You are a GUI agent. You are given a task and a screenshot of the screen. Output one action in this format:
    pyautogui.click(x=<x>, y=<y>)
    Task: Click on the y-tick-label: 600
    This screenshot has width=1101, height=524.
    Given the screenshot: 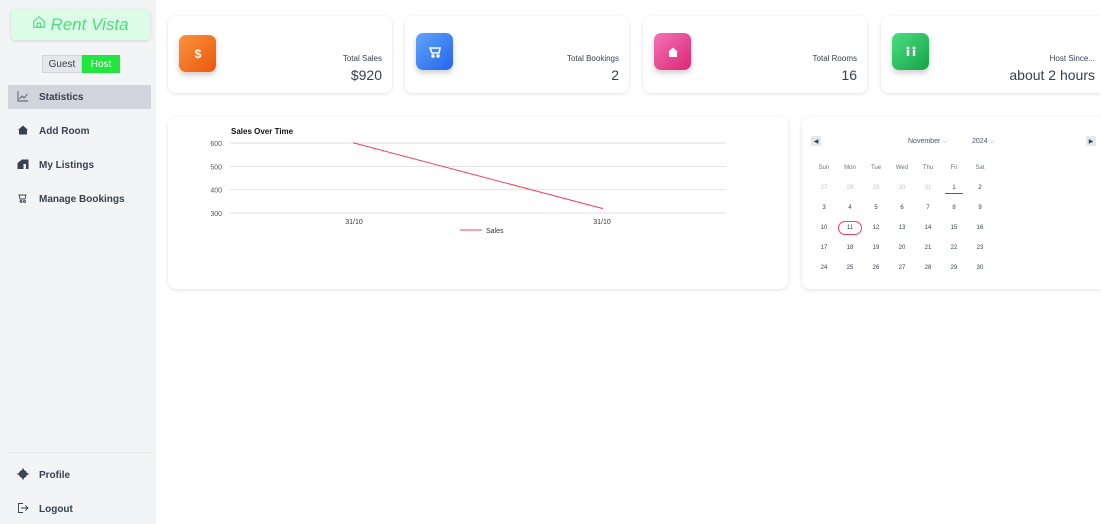 What is the action you would take?
    pyautogui.click(x=216, y=144)
    